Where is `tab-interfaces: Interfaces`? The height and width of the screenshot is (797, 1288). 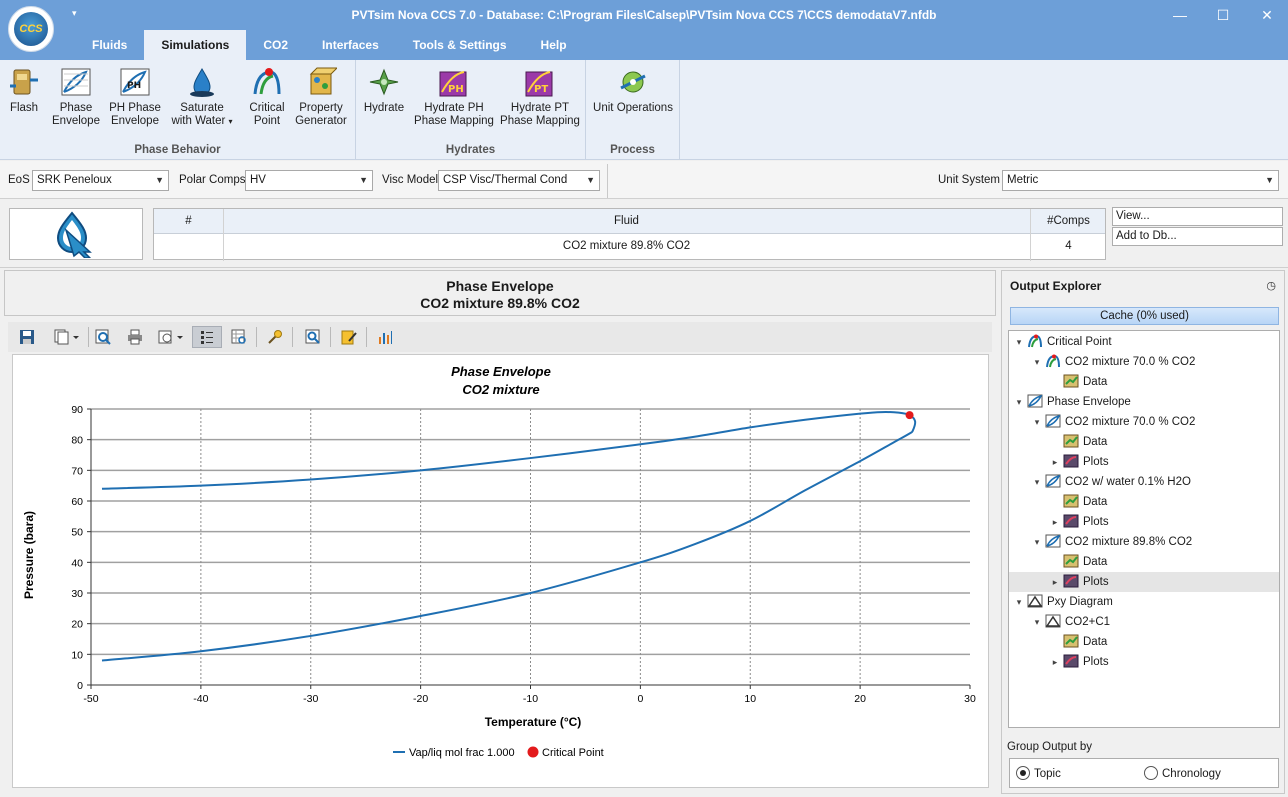 tab-interfaces: Interfaces is located at coordinates (350, 45).